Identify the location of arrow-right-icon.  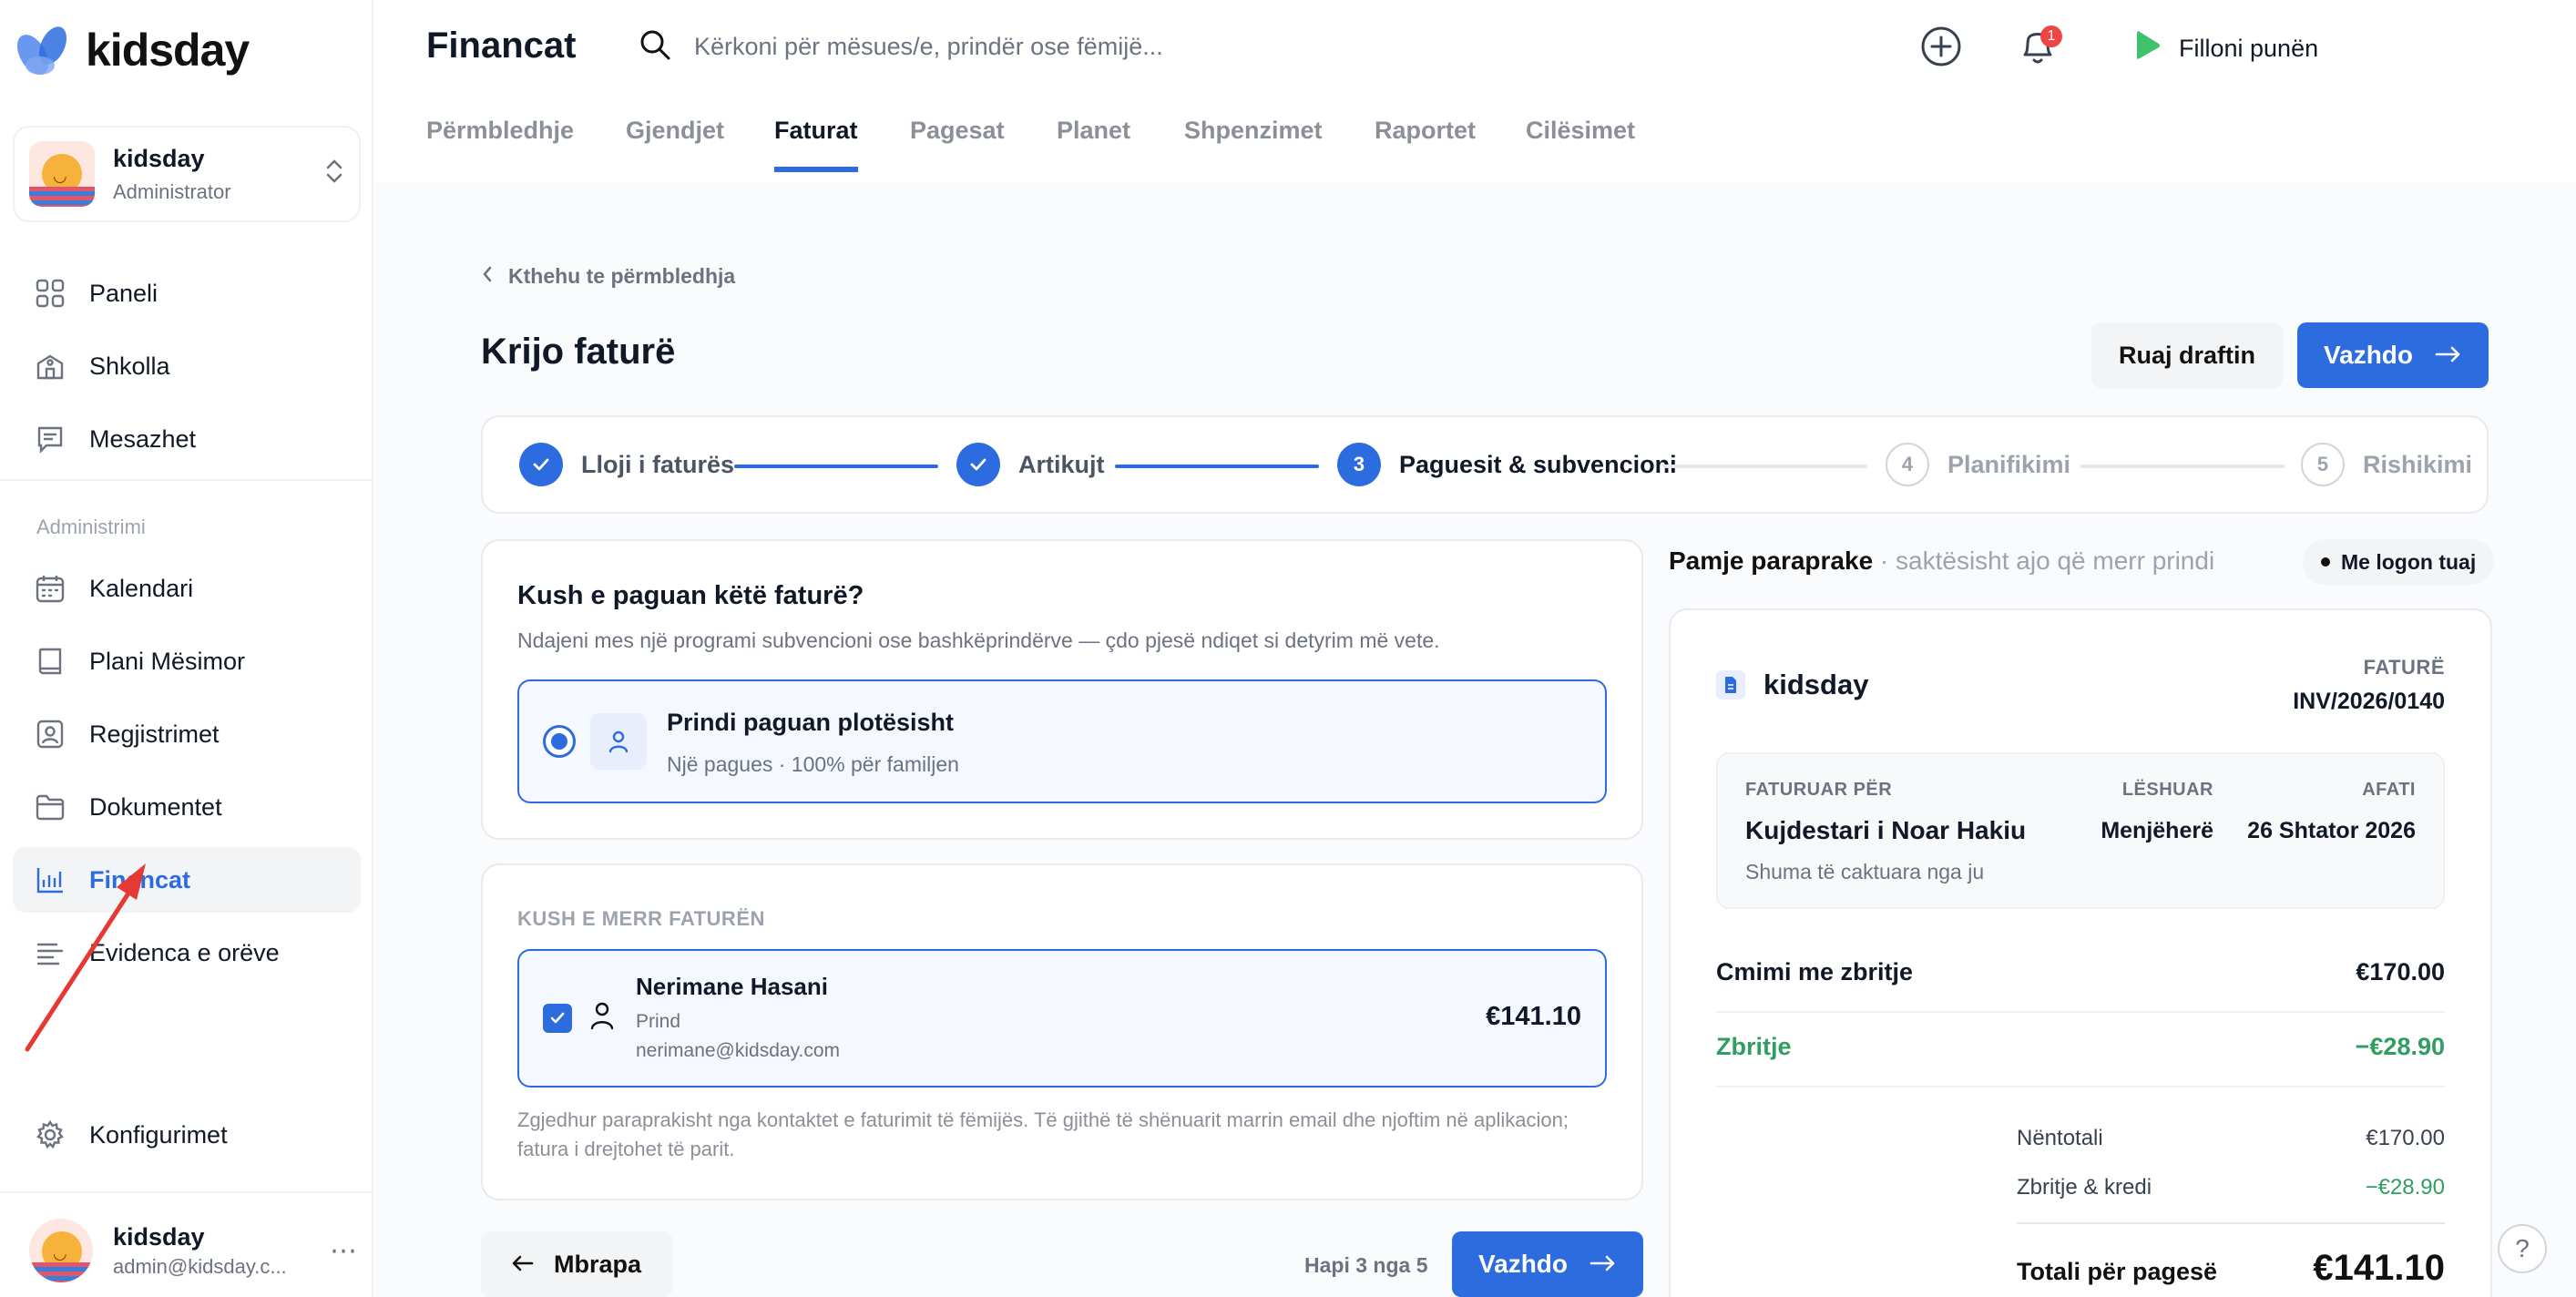
(1603, 1264).